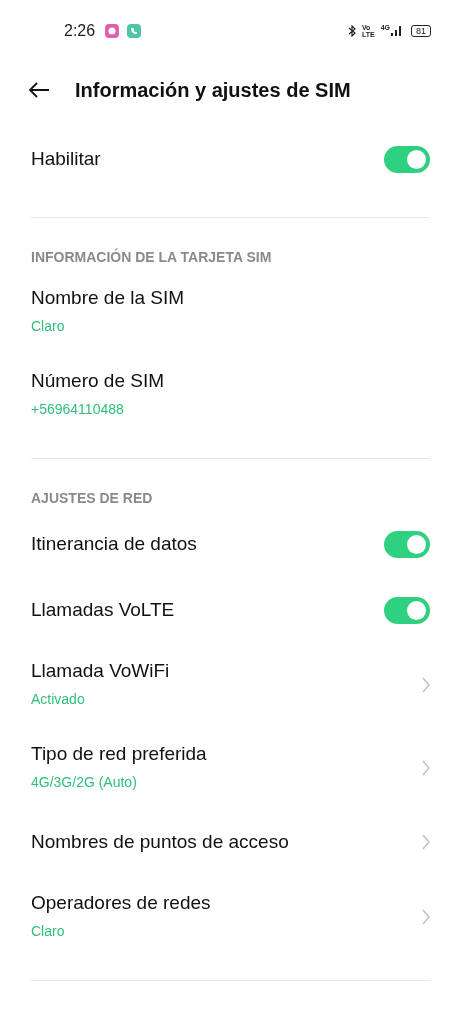 The height and width of the screenshot is (1024, 461). What do you see at coordinates (213, 90) in the screenshot?
I see `page-title: Información y ajustes de SIM` at bounding box center [213, 90].